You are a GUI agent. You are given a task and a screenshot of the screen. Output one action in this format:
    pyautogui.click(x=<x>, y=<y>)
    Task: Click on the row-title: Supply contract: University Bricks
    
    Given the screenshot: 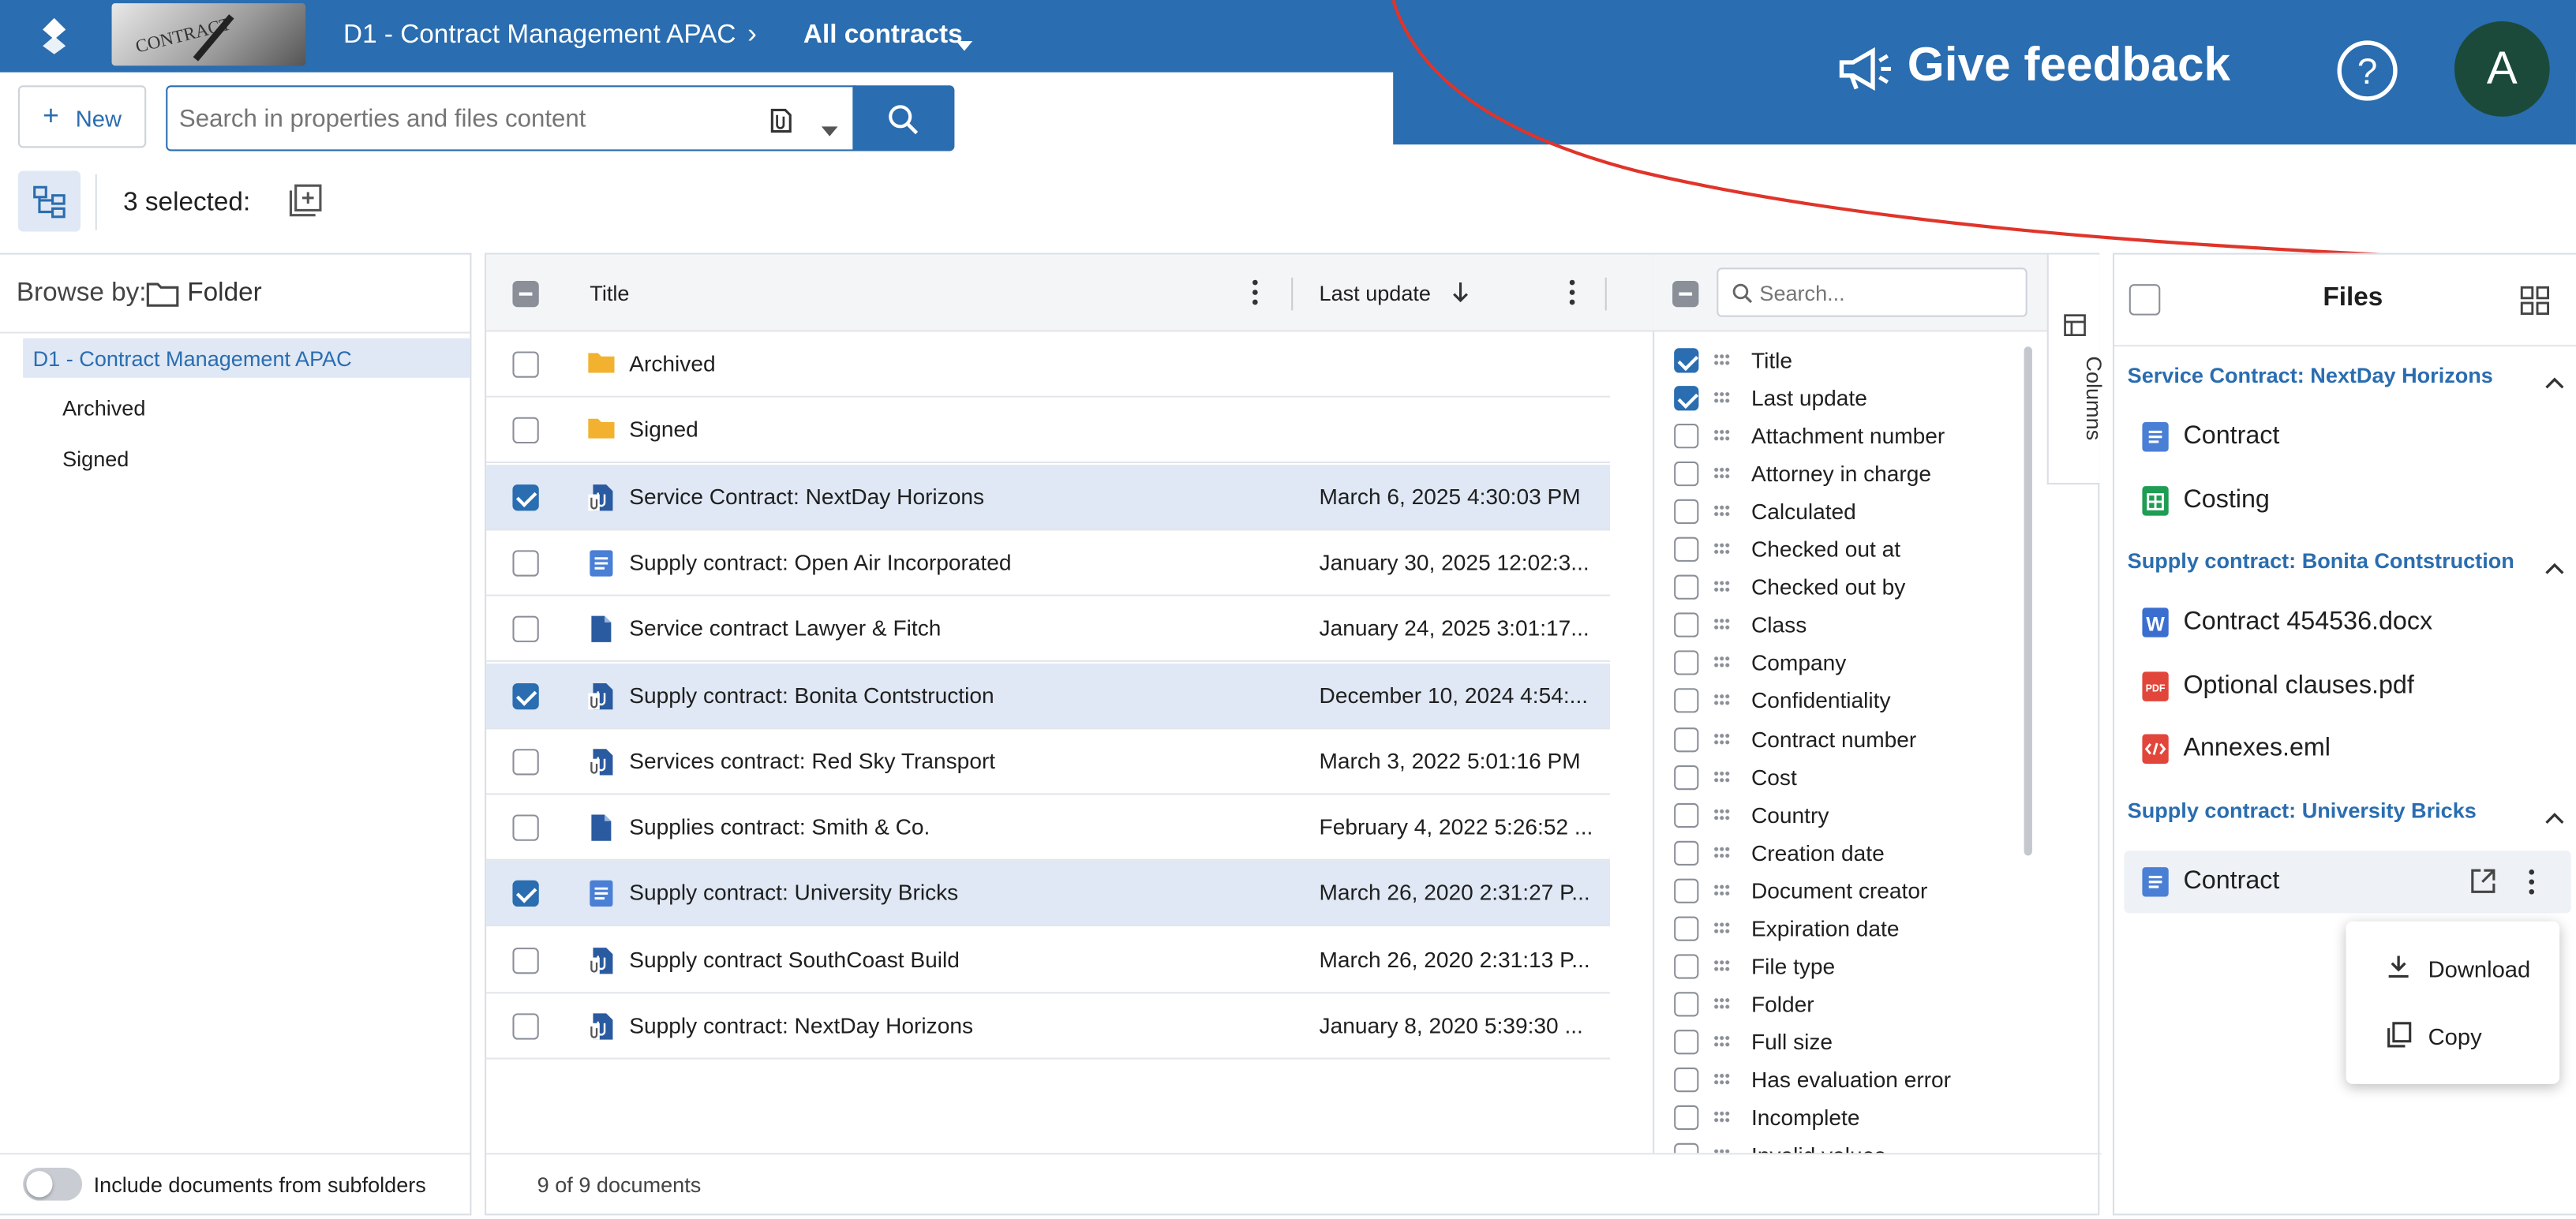 What is the action you would take?
    pyautogui.click(x=793, y=893)
    